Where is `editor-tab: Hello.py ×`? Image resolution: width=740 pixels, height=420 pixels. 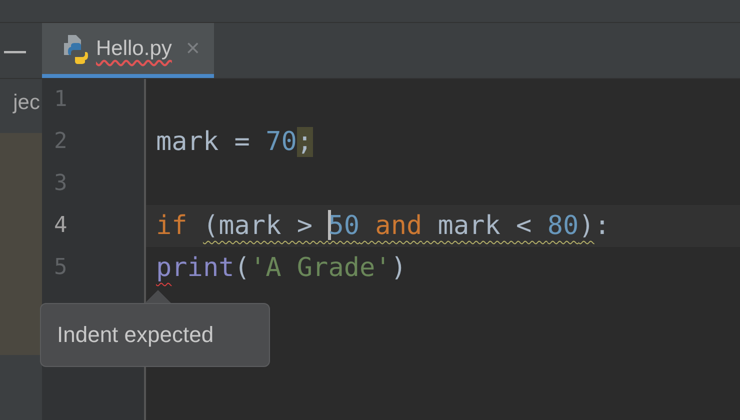
editor-tab: Hello.py × is located at coordinates (128, 50).